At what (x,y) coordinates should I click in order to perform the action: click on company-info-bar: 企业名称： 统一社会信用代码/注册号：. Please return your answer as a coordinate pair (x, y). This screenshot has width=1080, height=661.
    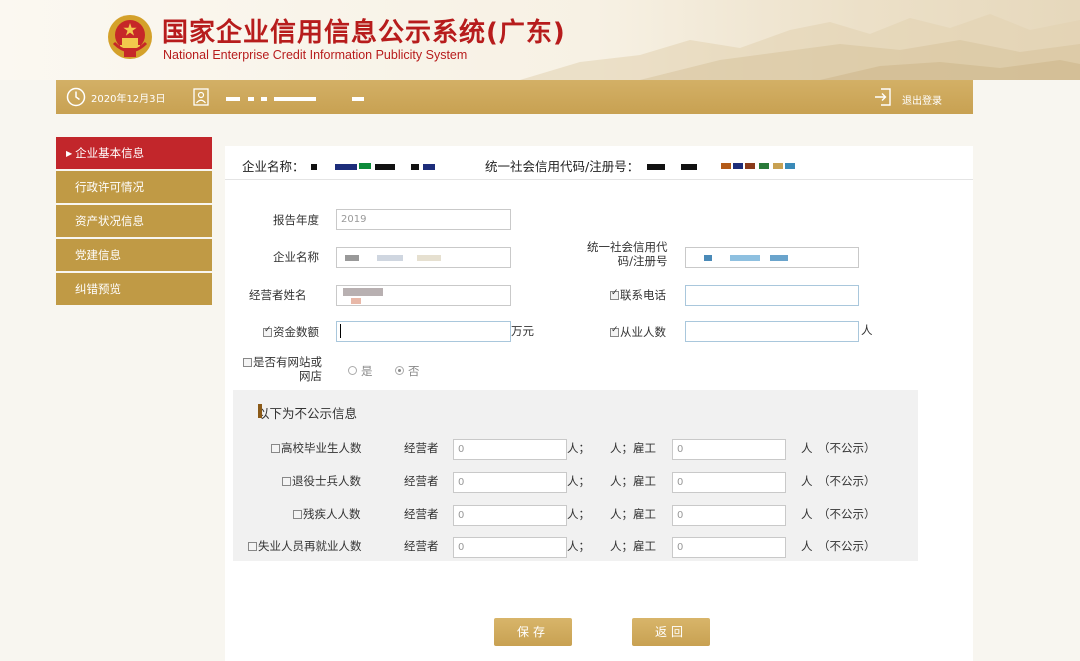
    Looking at the image, I should click on (599, 163).